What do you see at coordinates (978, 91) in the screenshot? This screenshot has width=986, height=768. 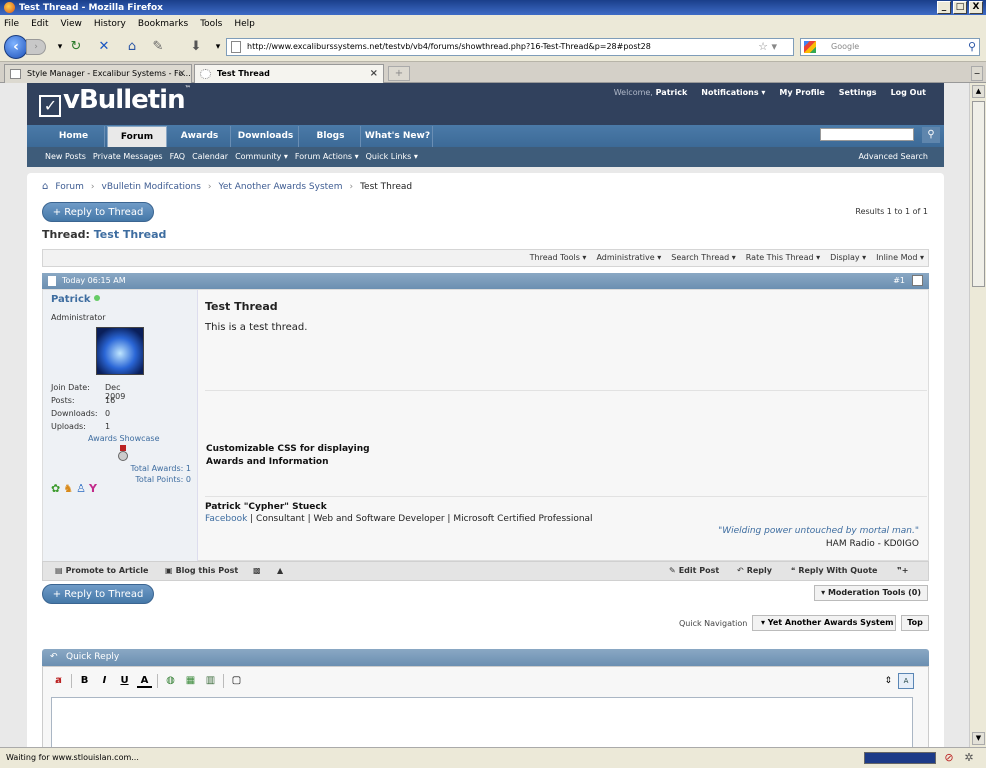 I see `scroll-up-icon: ▲` at bounding box center [978, 91].